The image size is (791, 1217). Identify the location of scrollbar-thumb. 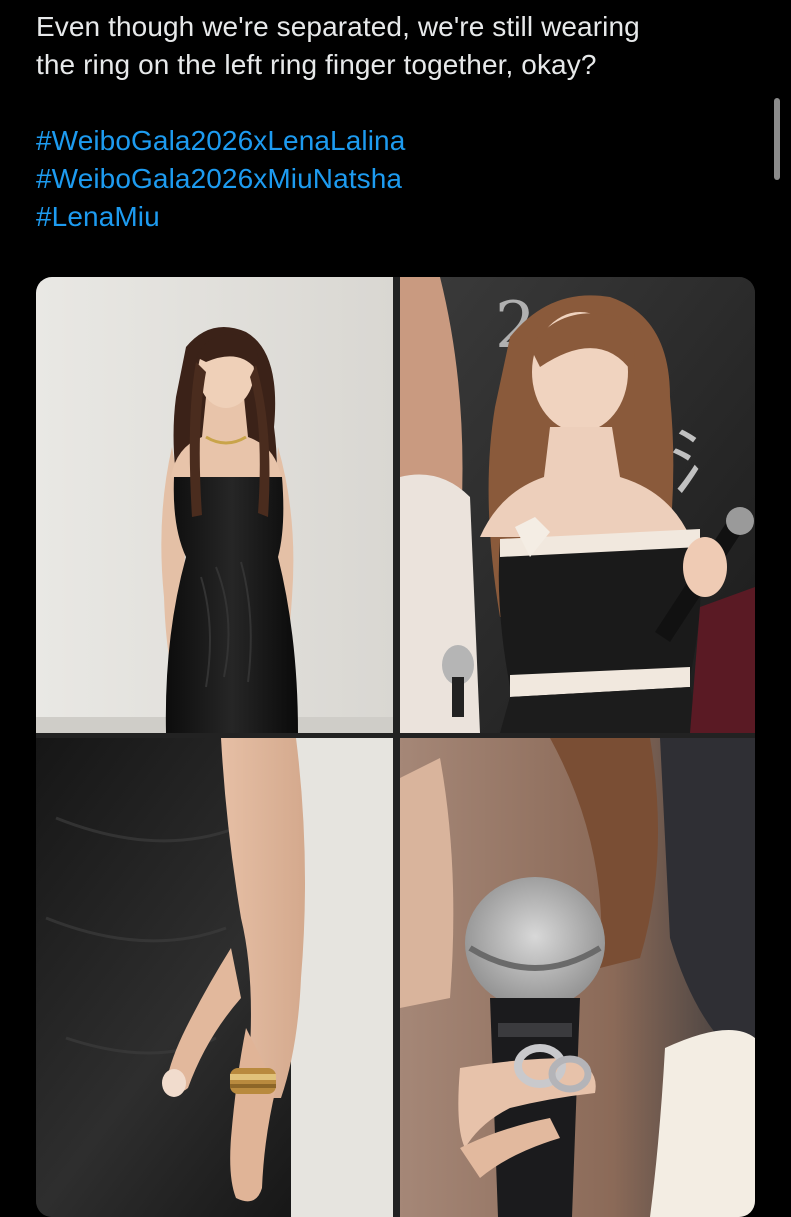
(777, 139).